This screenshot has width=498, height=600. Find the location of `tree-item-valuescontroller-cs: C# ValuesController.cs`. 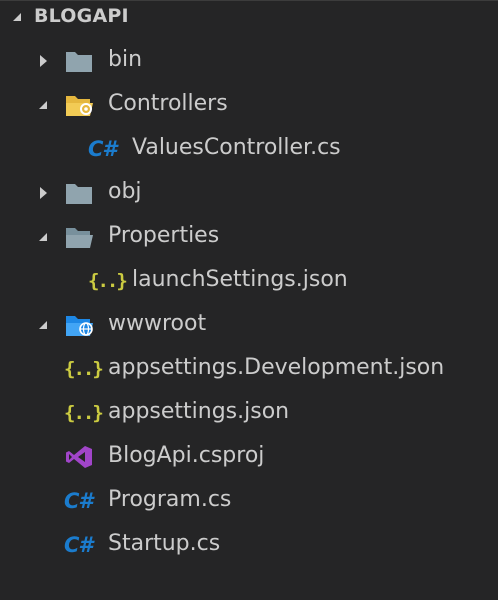

tree-item-valuescontroller-cs: C# ValuesController.cs is located at coordinates (249, 149).